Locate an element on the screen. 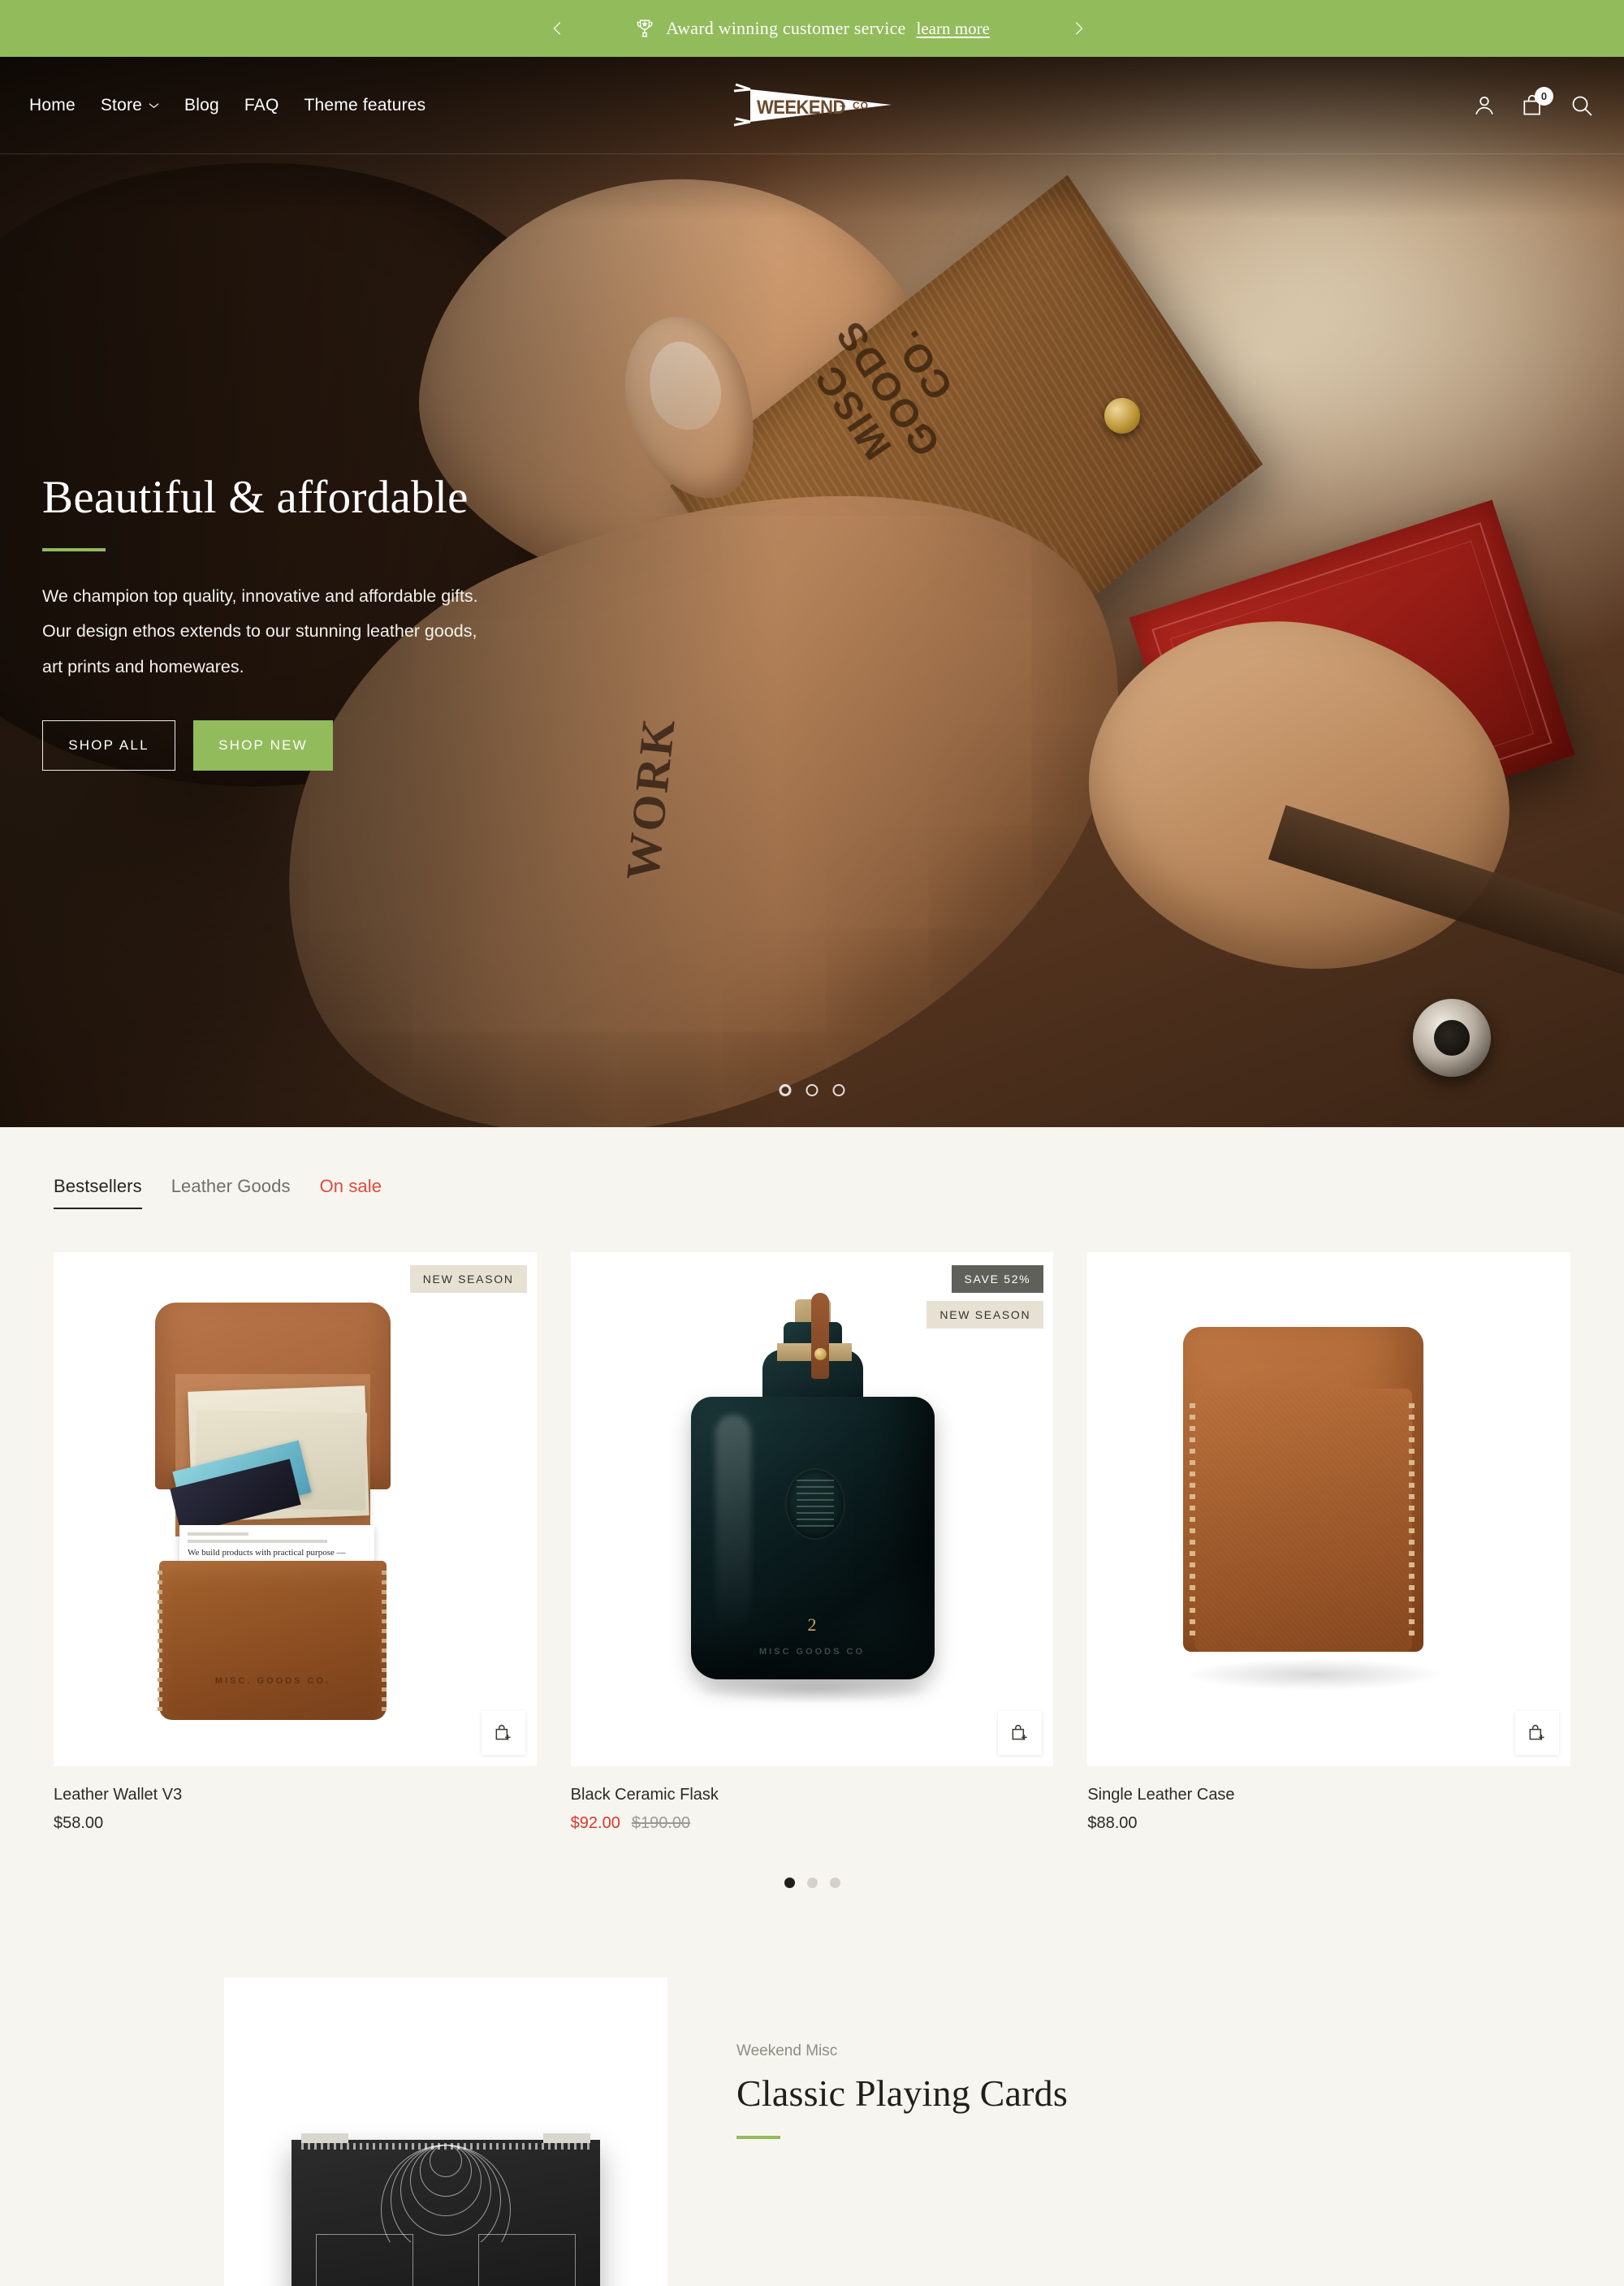 This screenshot has width=1624, height=2286. shop-new-button: SHOP NEW is located at coordinates (263, 745).